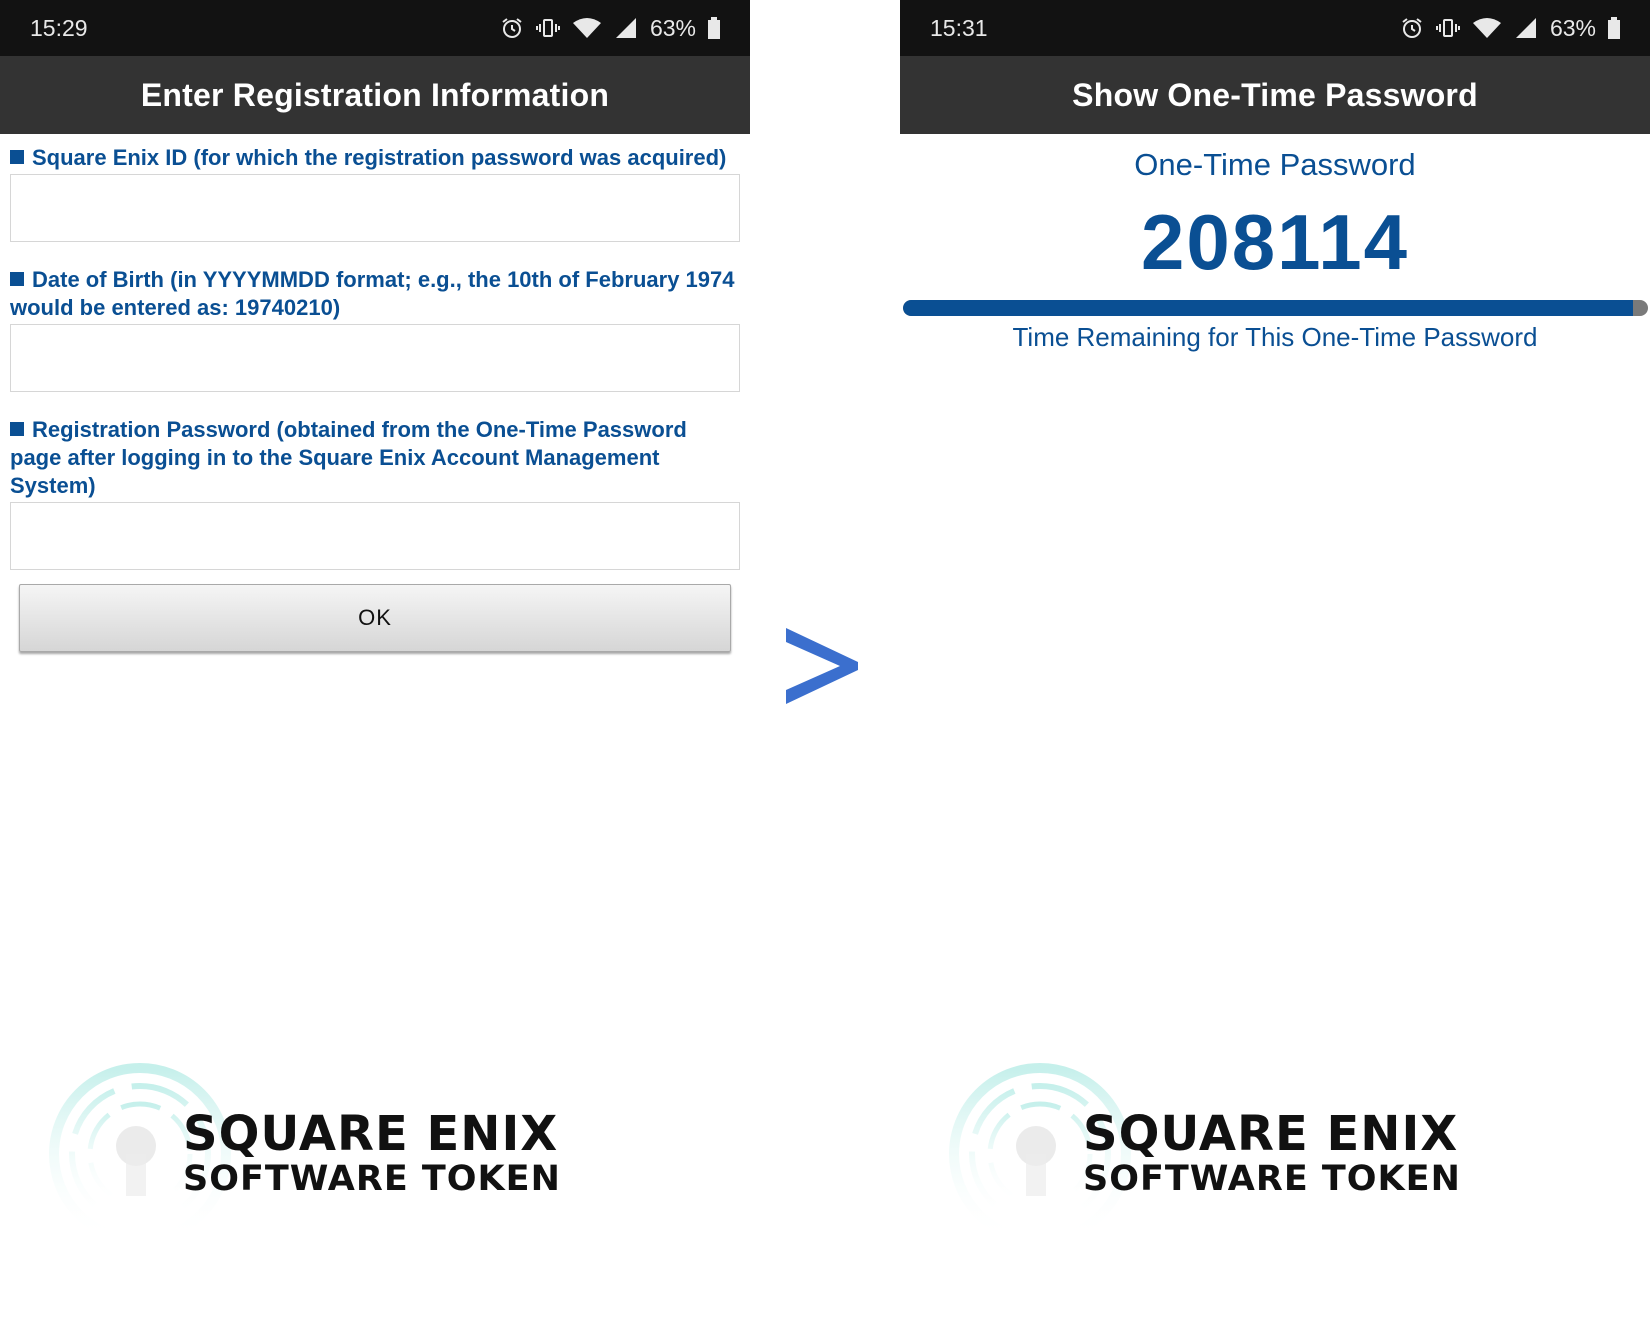 The width and height of the screenshot is (1650, 1334). What do you see at coordinates (375, 358) in the screenshot?
I see `date-of-birth-input` at bounding box center [375, 358].